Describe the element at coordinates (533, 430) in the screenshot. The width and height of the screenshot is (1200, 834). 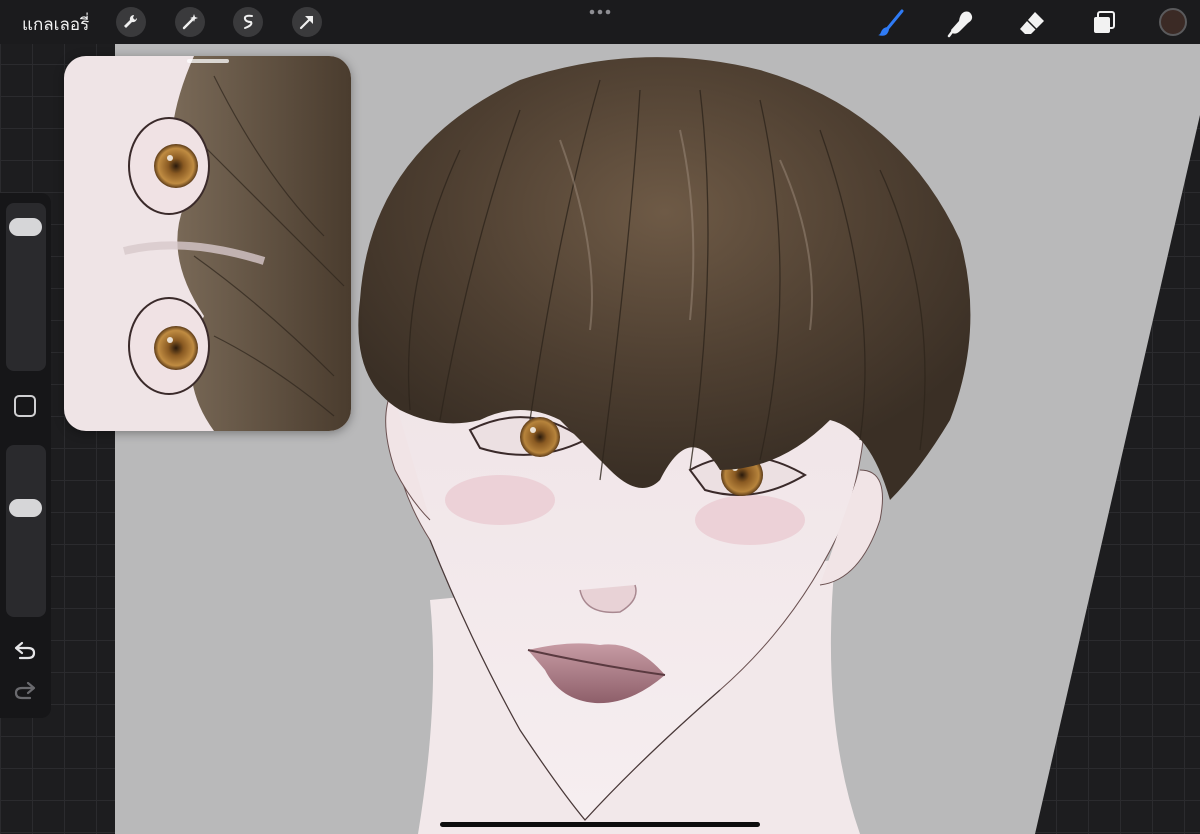
I see `left-eye-highlight` at that location.